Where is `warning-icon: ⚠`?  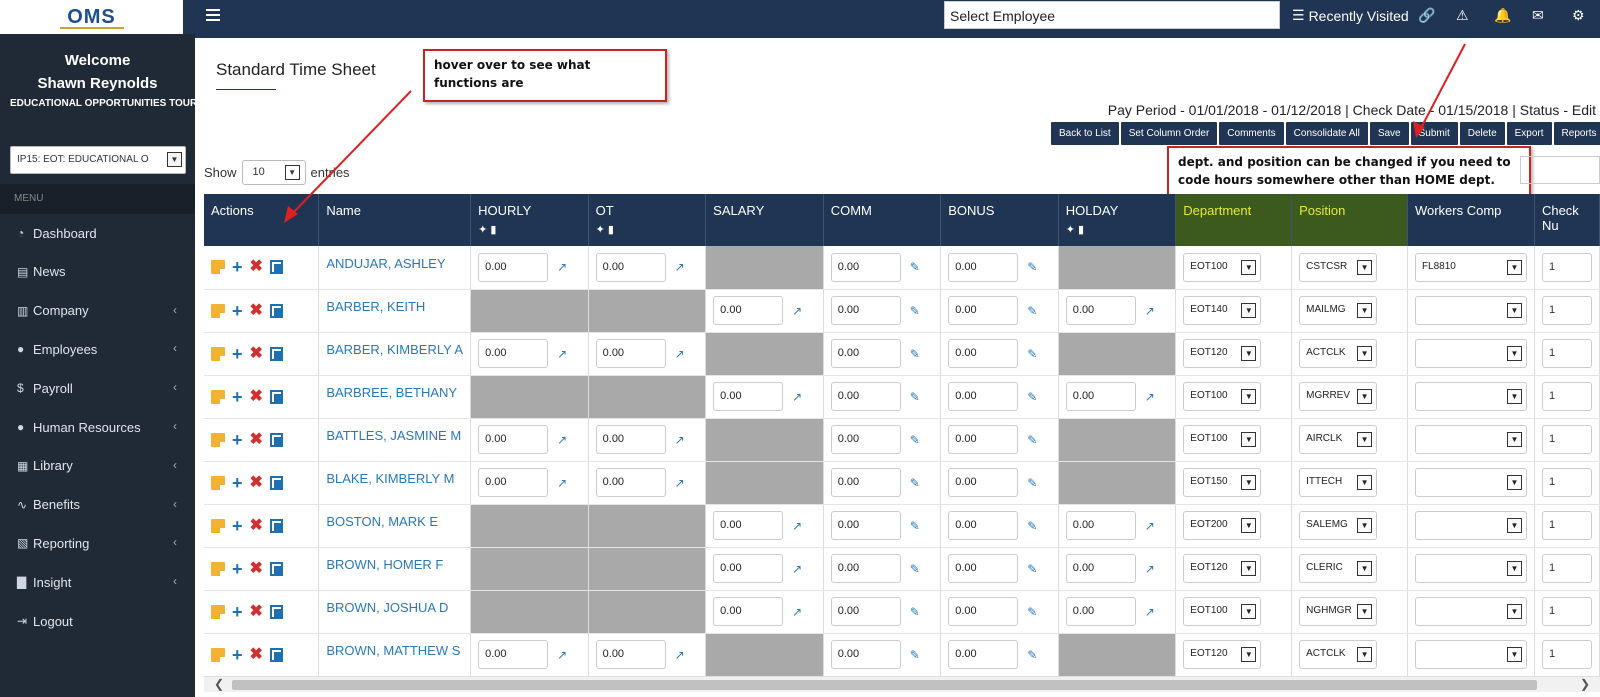
warning-icon: ⚠ is located at coordinates (1462, 15).